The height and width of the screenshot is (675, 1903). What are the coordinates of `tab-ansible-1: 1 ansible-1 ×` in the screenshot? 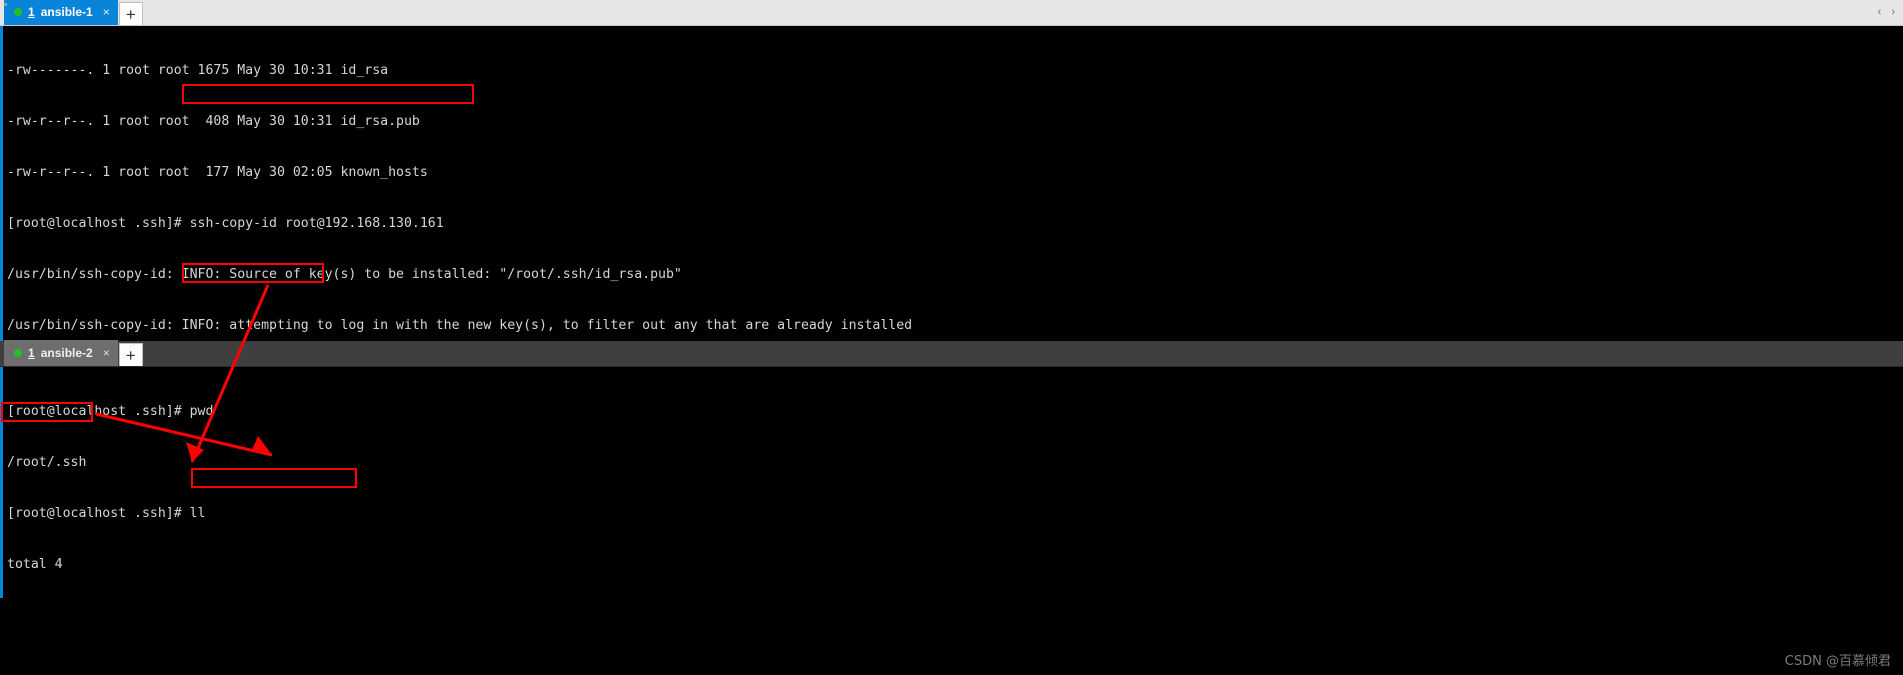 It's located at (61, 12).